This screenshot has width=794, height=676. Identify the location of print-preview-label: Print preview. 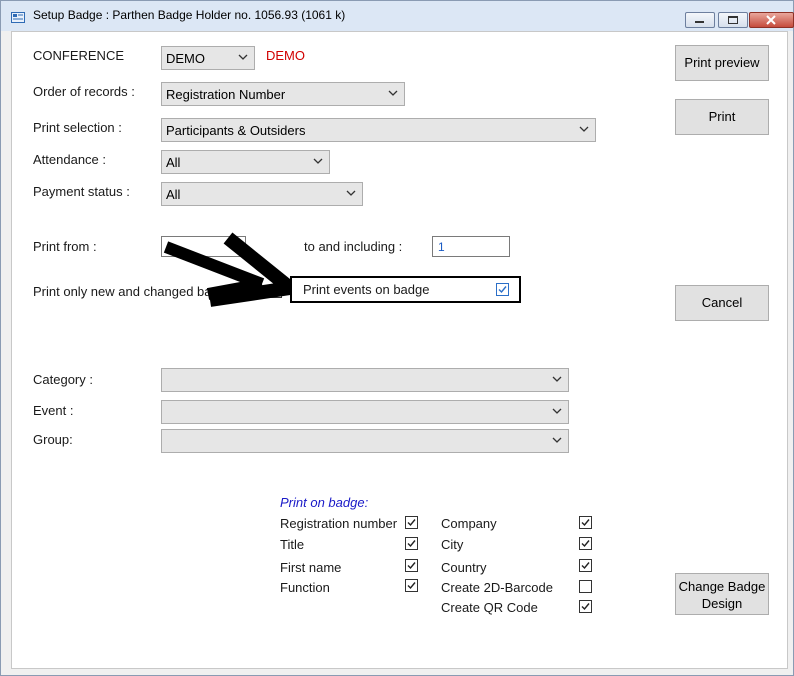
(722, 62).